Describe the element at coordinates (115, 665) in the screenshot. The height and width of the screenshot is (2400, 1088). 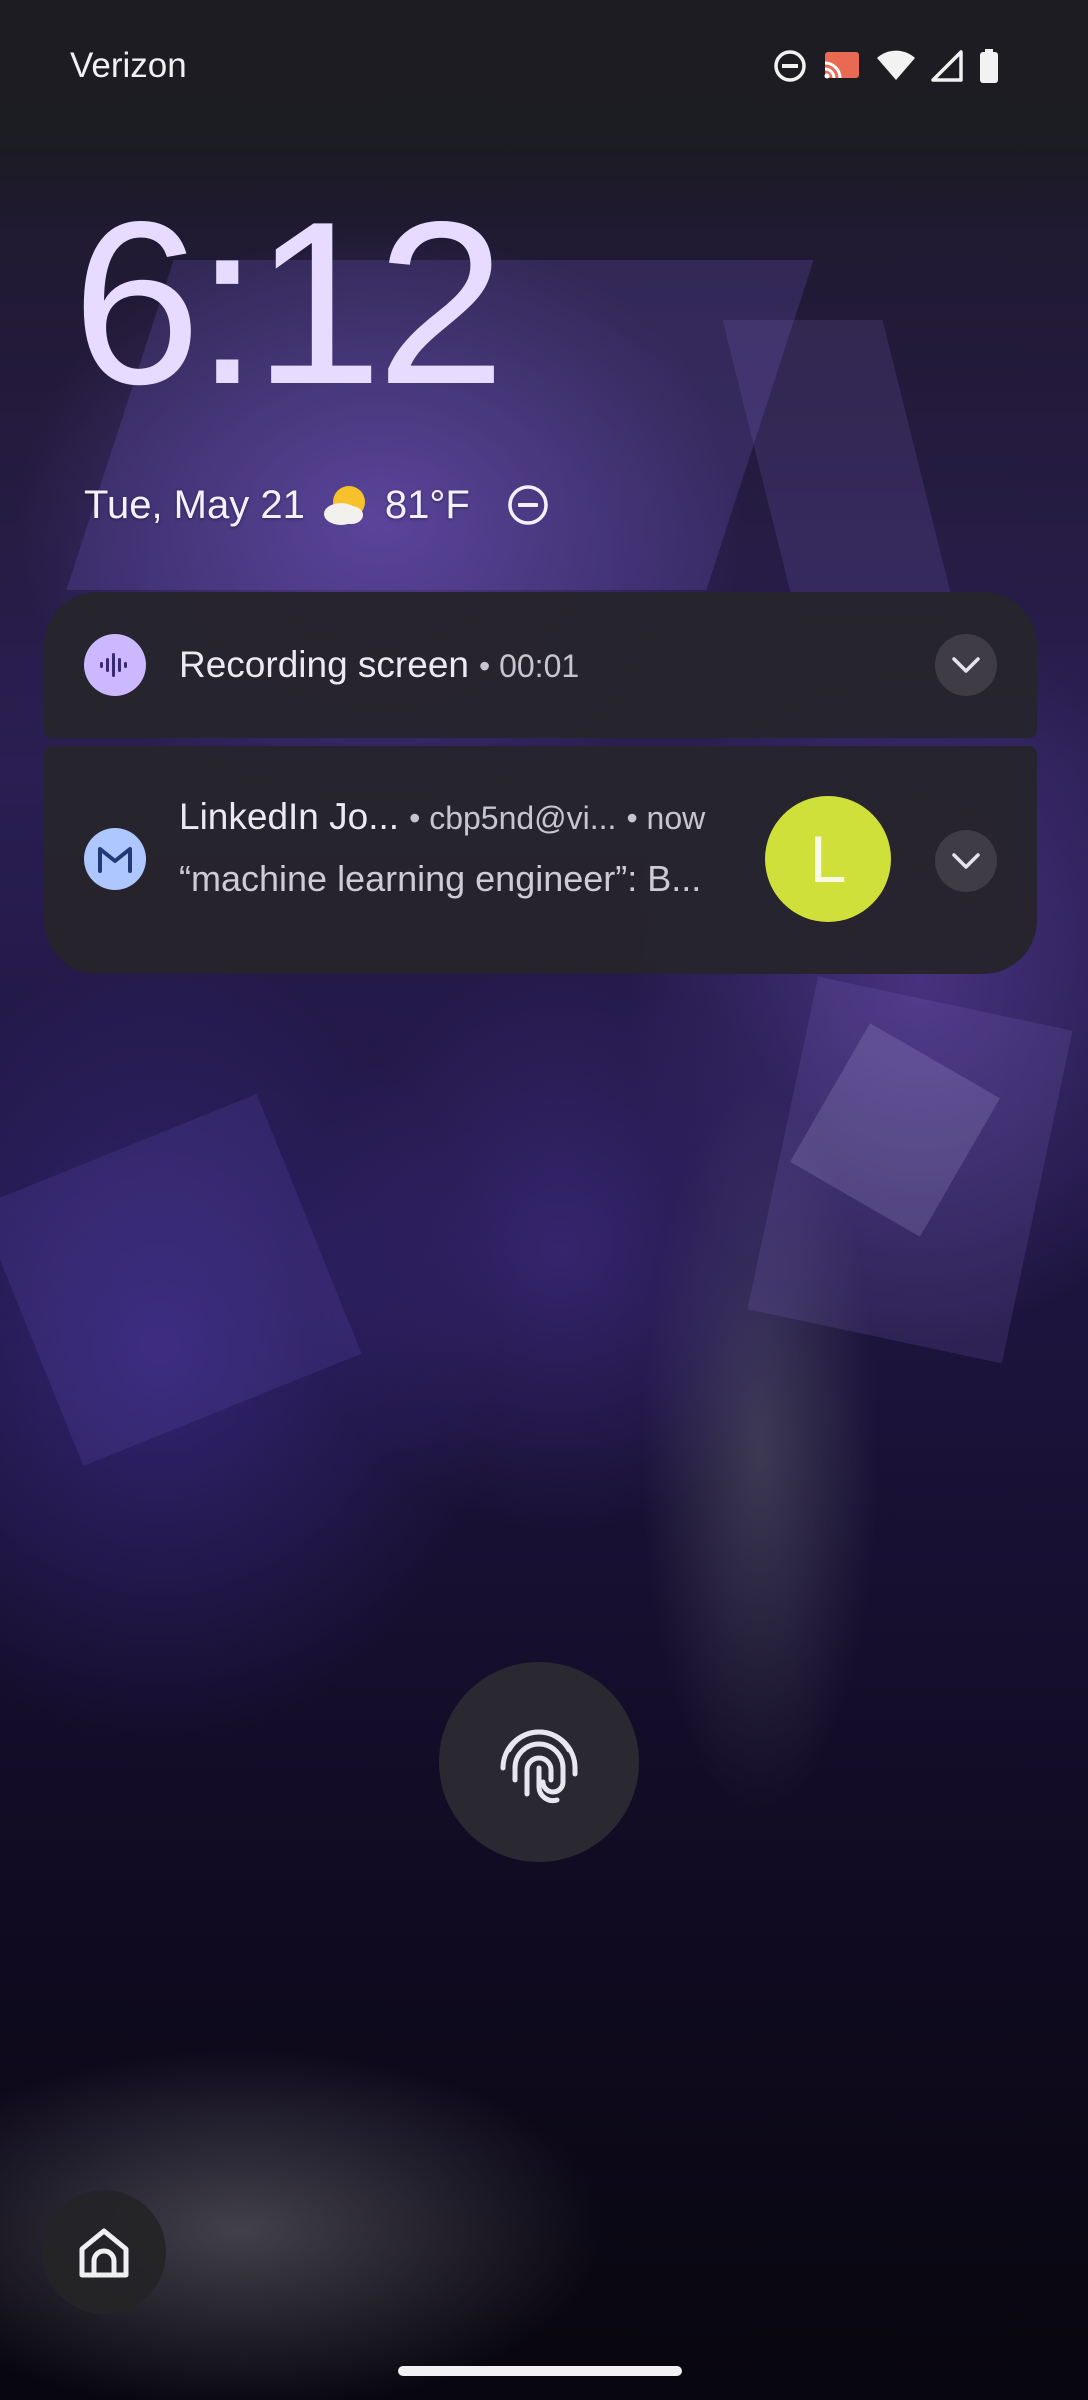
I see `sound-wave-icon` at that location.